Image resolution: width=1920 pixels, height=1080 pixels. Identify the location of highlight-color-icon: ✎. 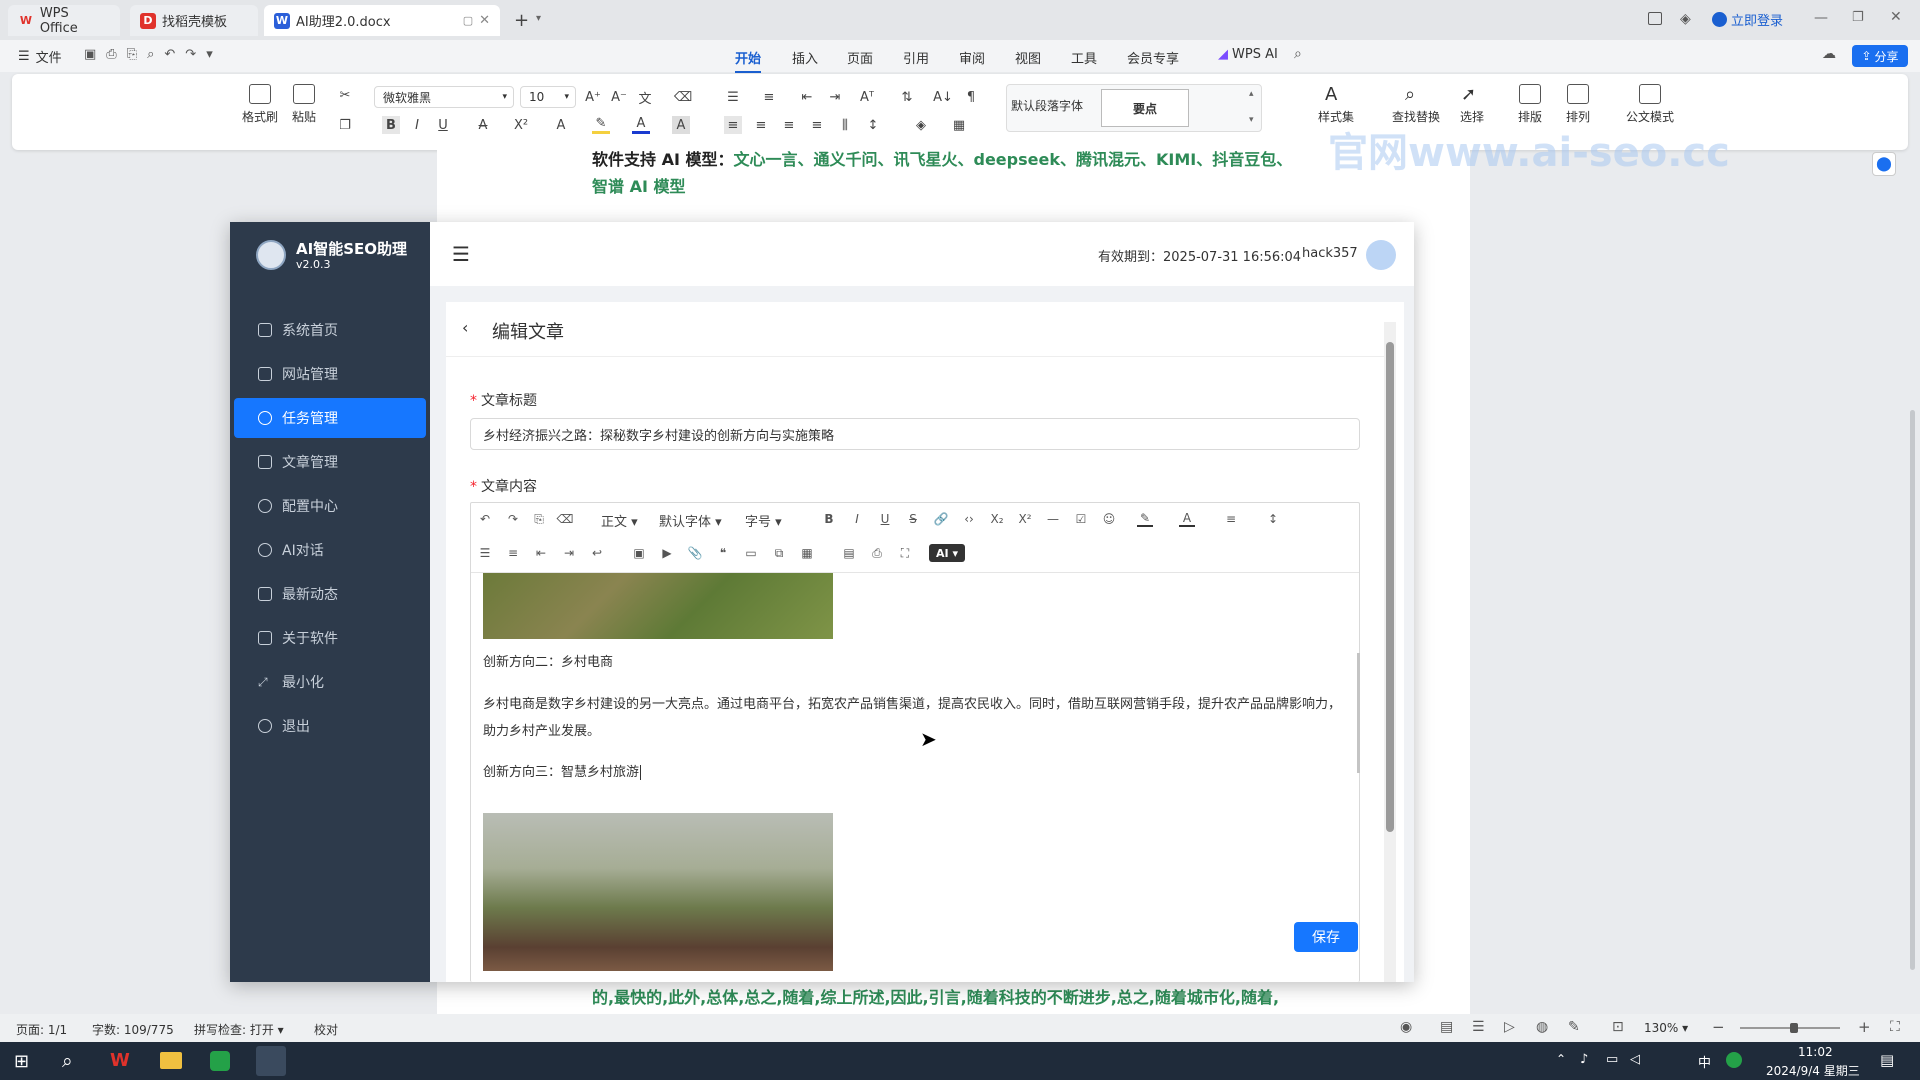
(1145, 519).